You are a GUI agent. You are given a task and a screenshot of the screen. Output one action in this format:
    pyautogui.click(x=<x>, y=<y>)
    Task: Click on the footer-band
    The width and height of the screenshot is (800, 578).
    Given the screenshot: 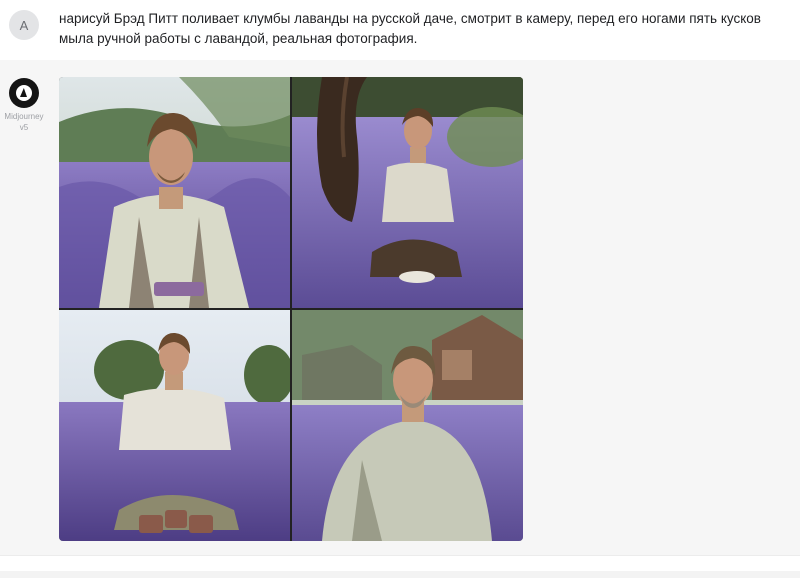 What is the action you would take?
    pyautogui.click(x=400, y=566)
    